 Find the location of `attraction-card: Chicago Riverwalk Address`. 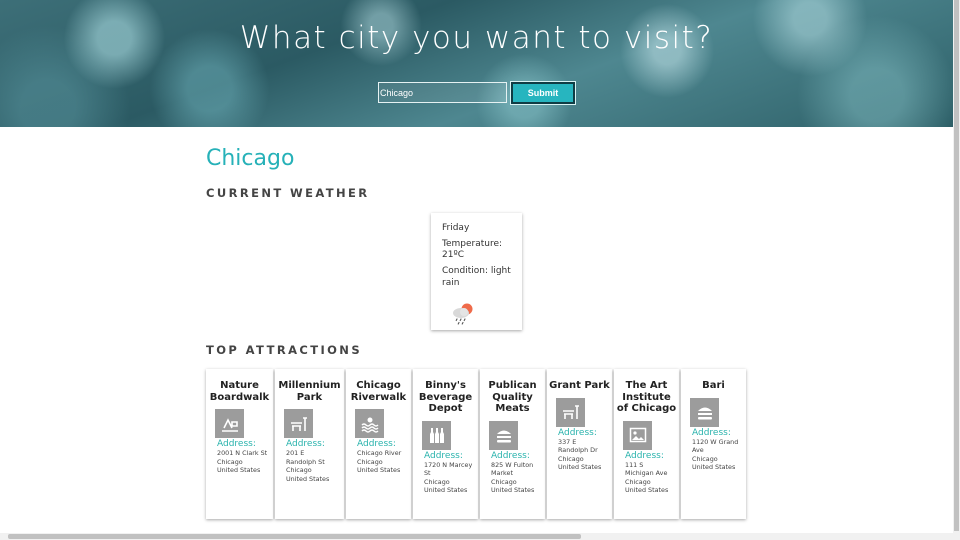

attraction-card: Chicago Riverwalk Address is located at coordinates (378, 444).